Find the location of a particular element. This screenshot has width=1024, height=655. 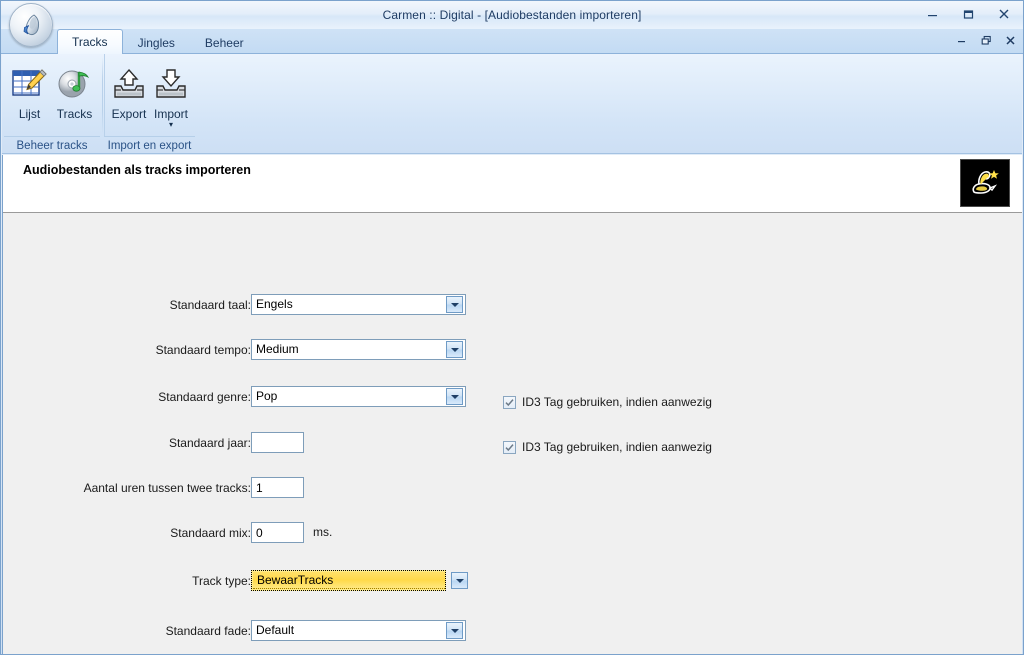

page-title: Audiobestanden als tracks importeren is located at coordinates (137, 170).